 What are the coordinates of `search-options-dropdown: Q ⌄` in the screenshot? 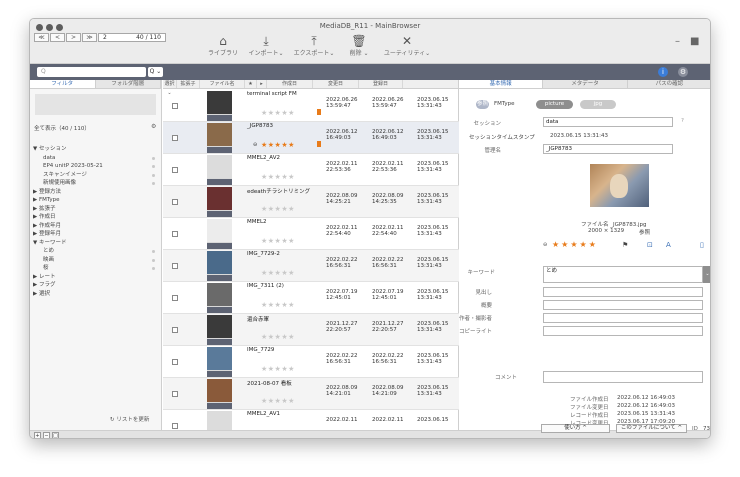 It's located at (155, 72).